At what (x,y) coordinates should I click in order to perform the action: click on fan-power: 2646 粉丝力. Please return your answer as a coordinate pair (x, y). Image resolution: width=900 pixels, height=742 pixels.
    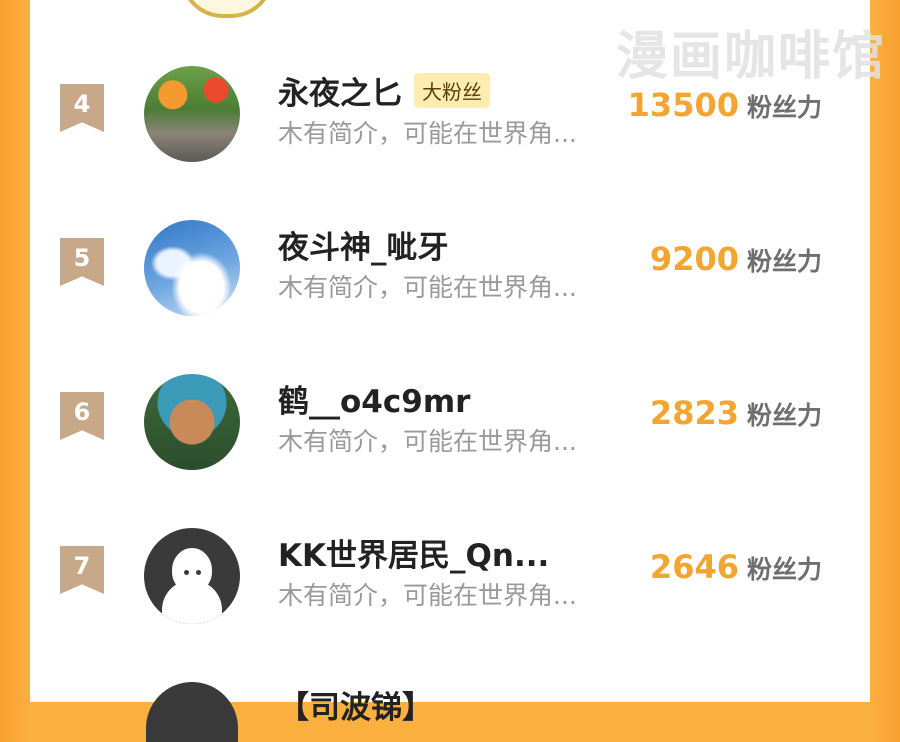
    Looking at the image, I should click on (736, 567).